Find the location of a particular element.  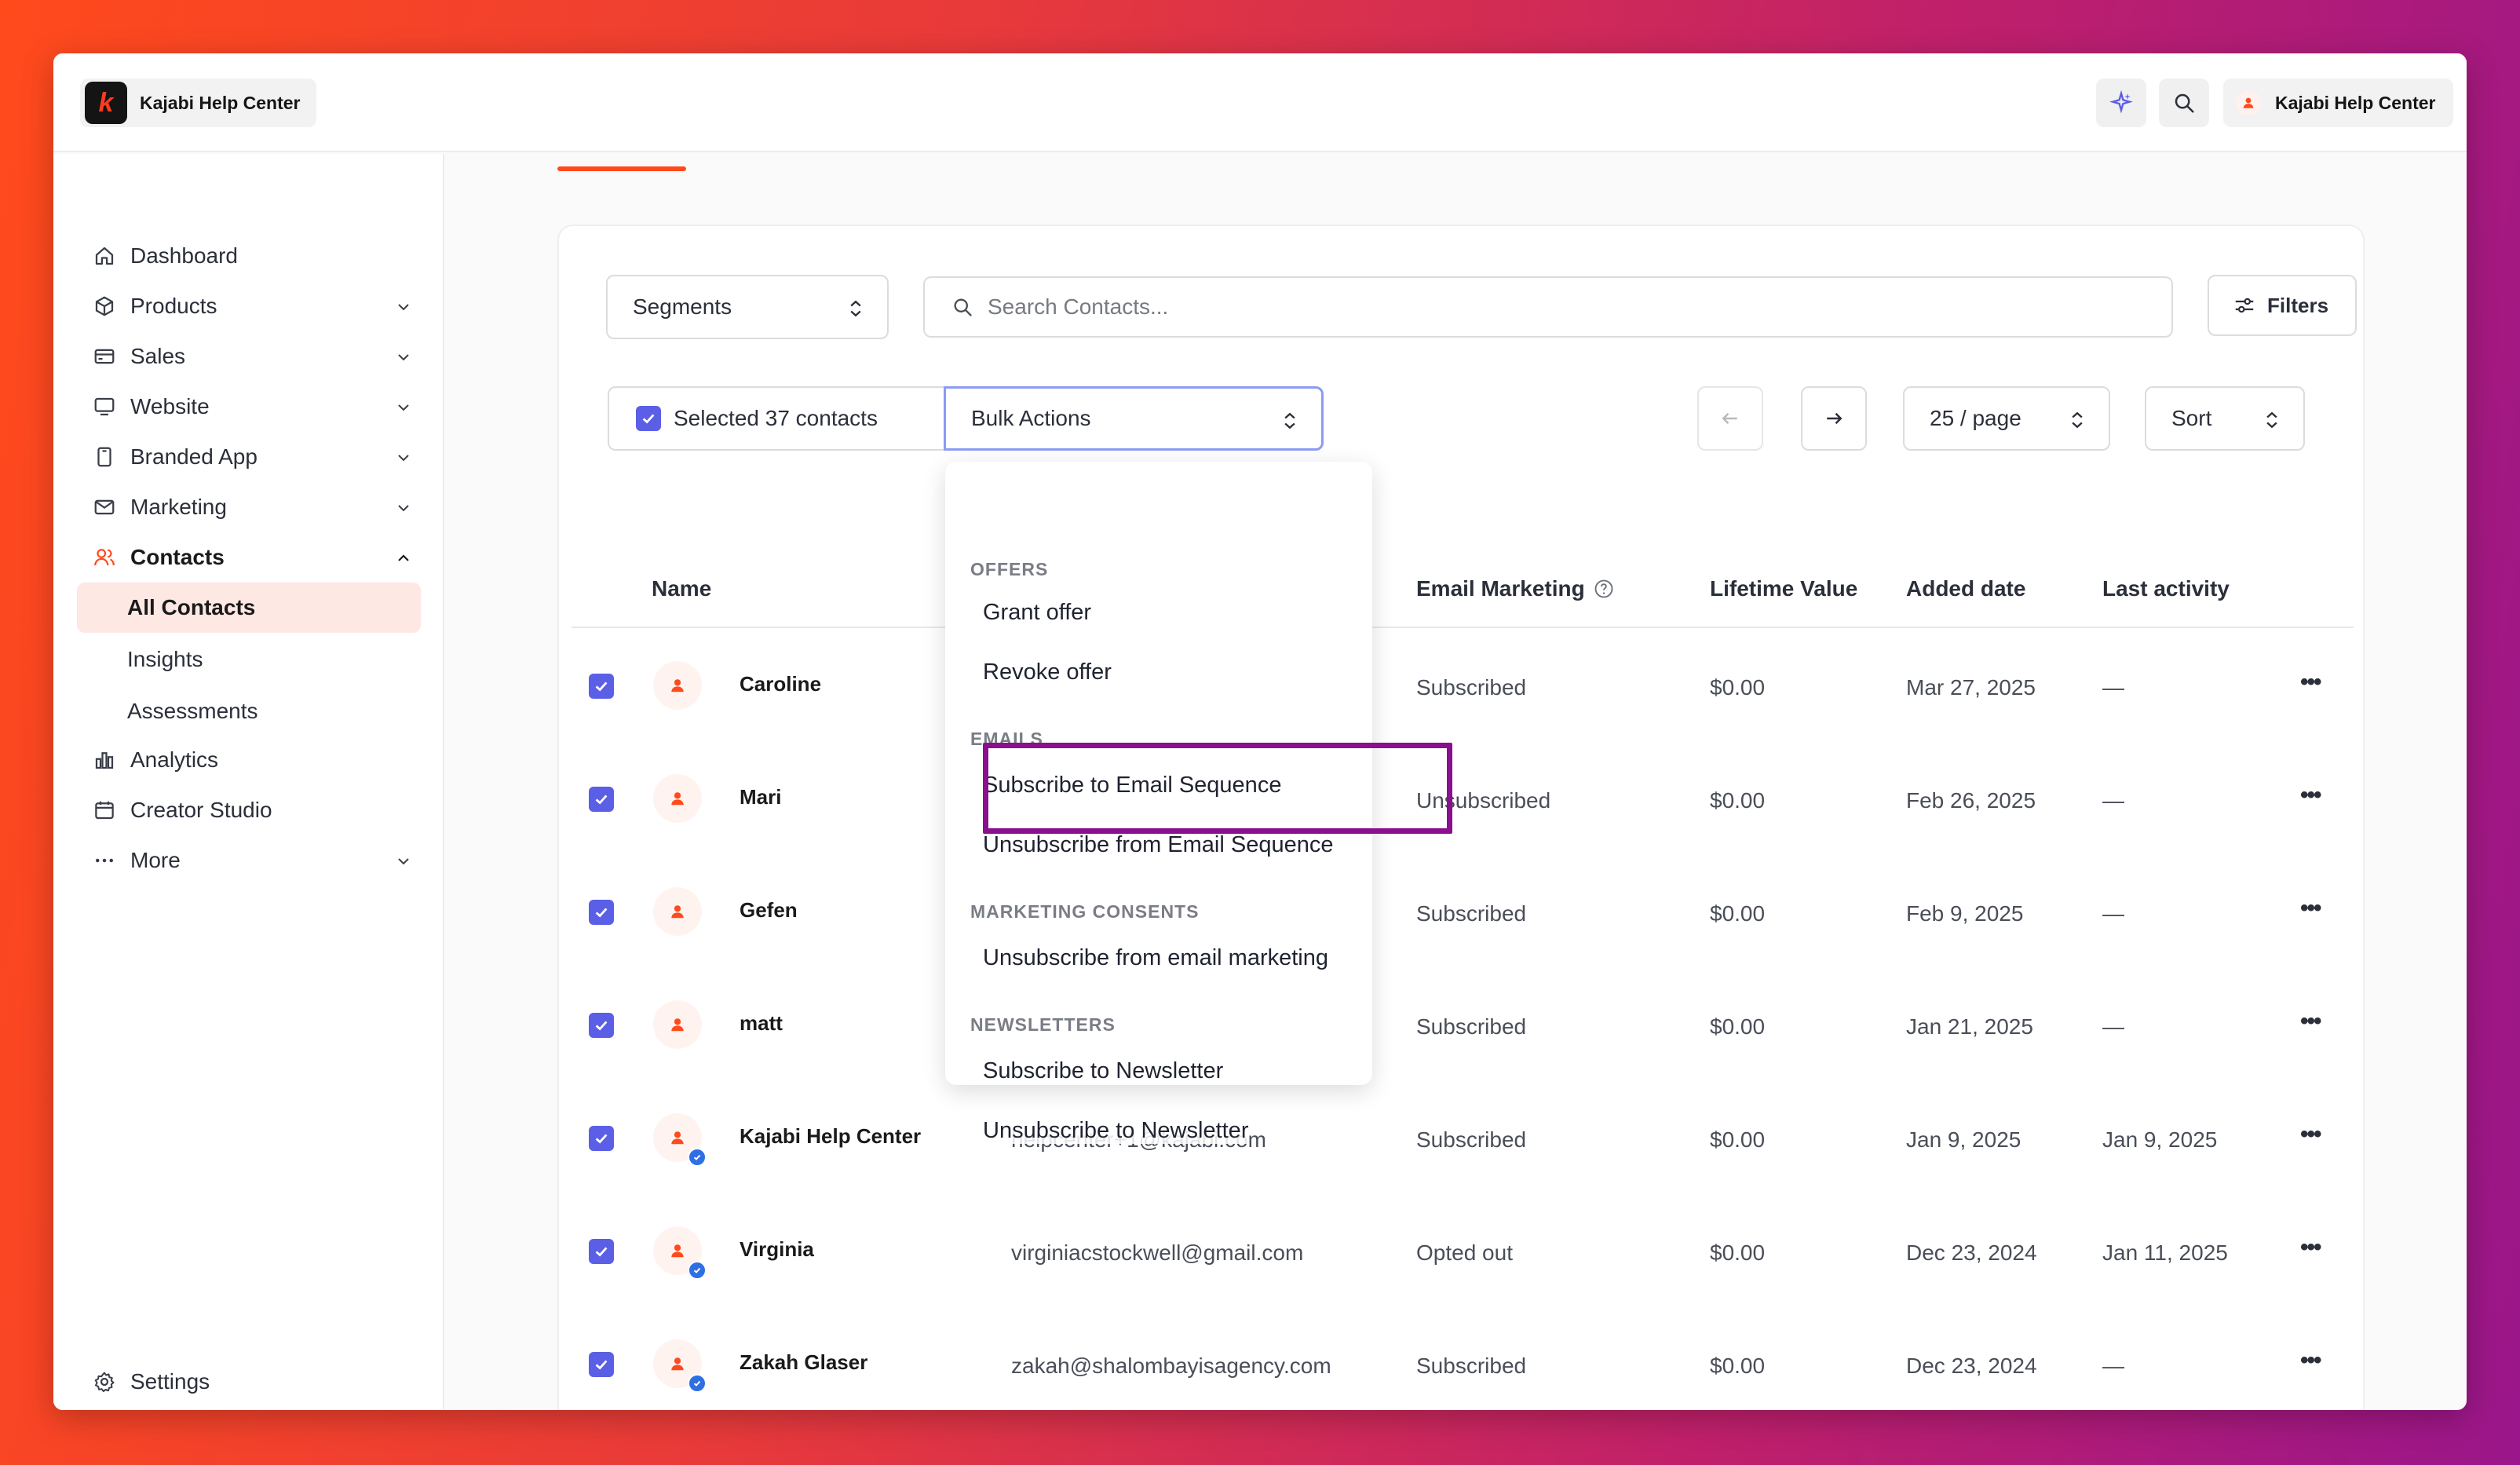

column-header-name: Name is located at coordinates (681, 588).